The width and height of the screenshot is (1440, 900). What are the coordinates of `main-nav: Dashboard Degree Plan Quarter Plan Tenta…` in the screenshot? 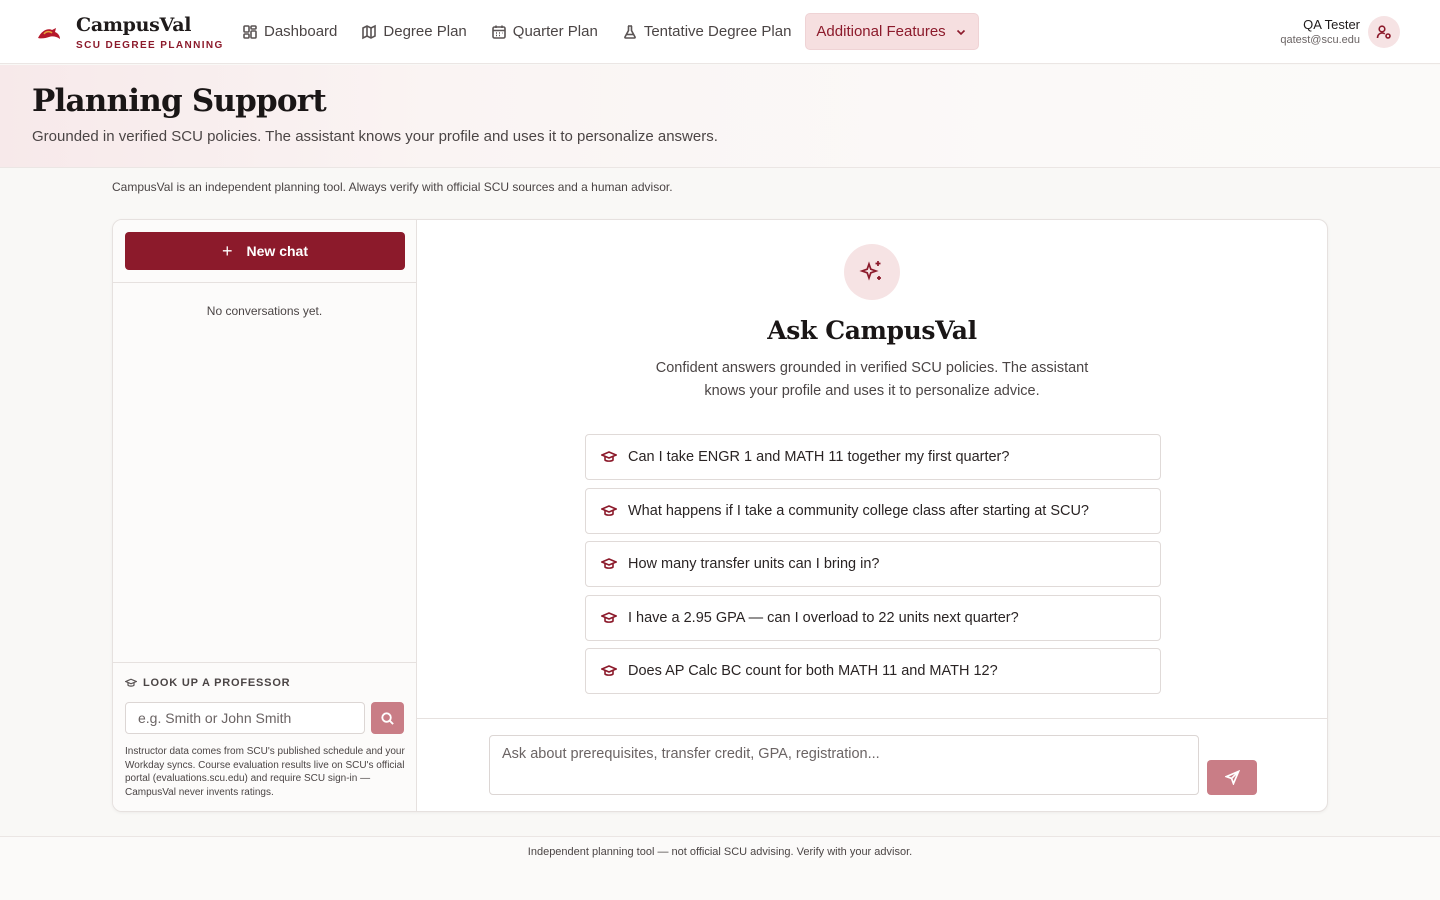 It's located at (607, 31).